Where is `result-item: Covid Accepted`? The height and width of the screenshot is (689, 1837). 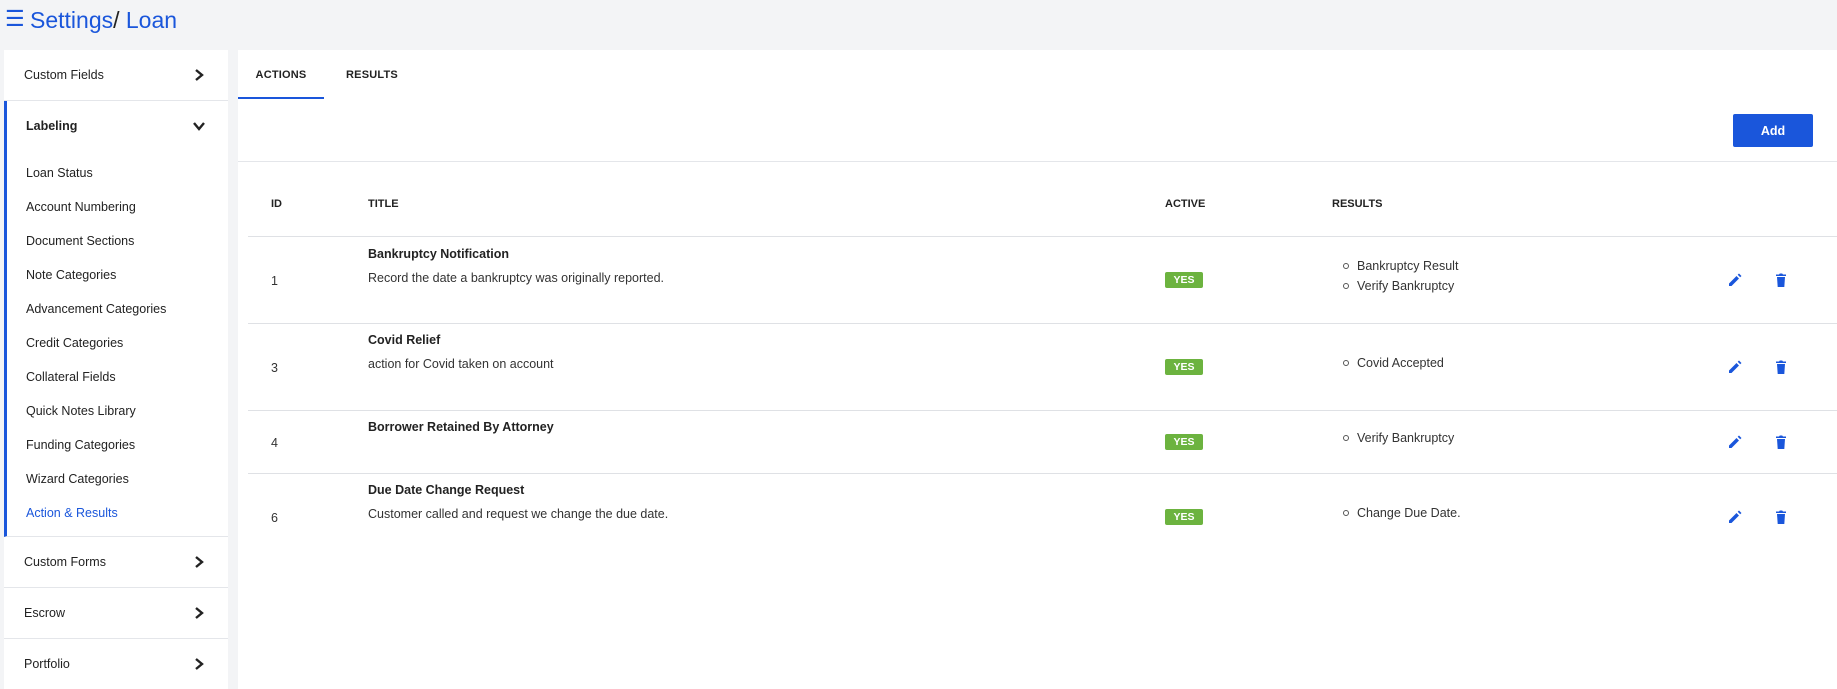 result-item: Covid Accepted is located at coordinates (1393, 364).